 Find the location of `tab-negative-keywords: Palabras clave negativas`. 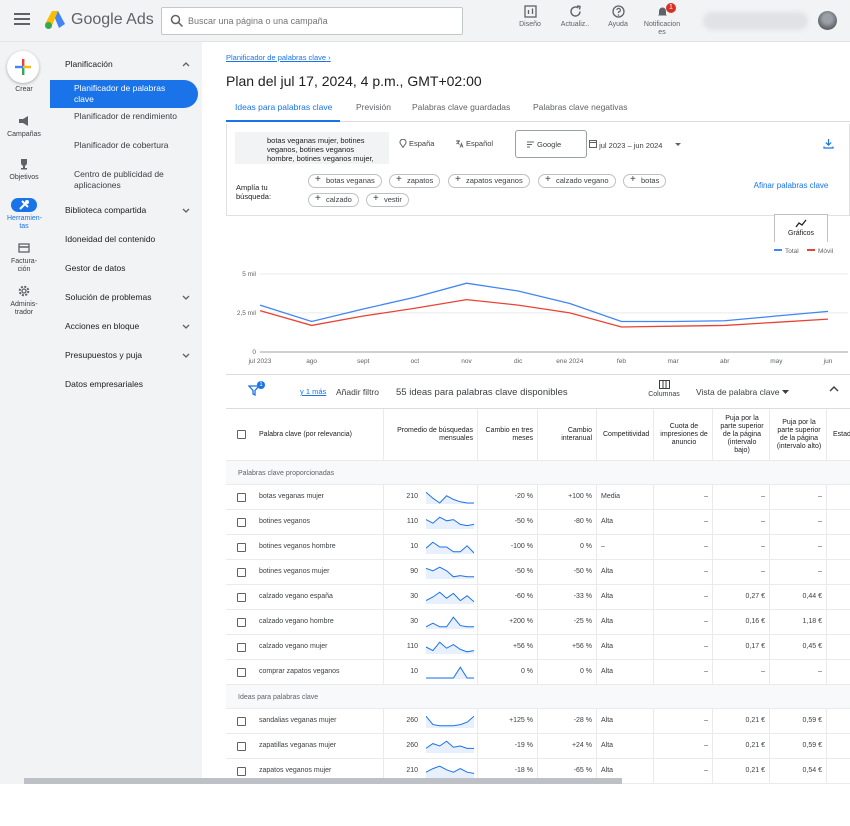

tab-negative-keywords: Palabras clave negativas is located at coordinates (580, 107).